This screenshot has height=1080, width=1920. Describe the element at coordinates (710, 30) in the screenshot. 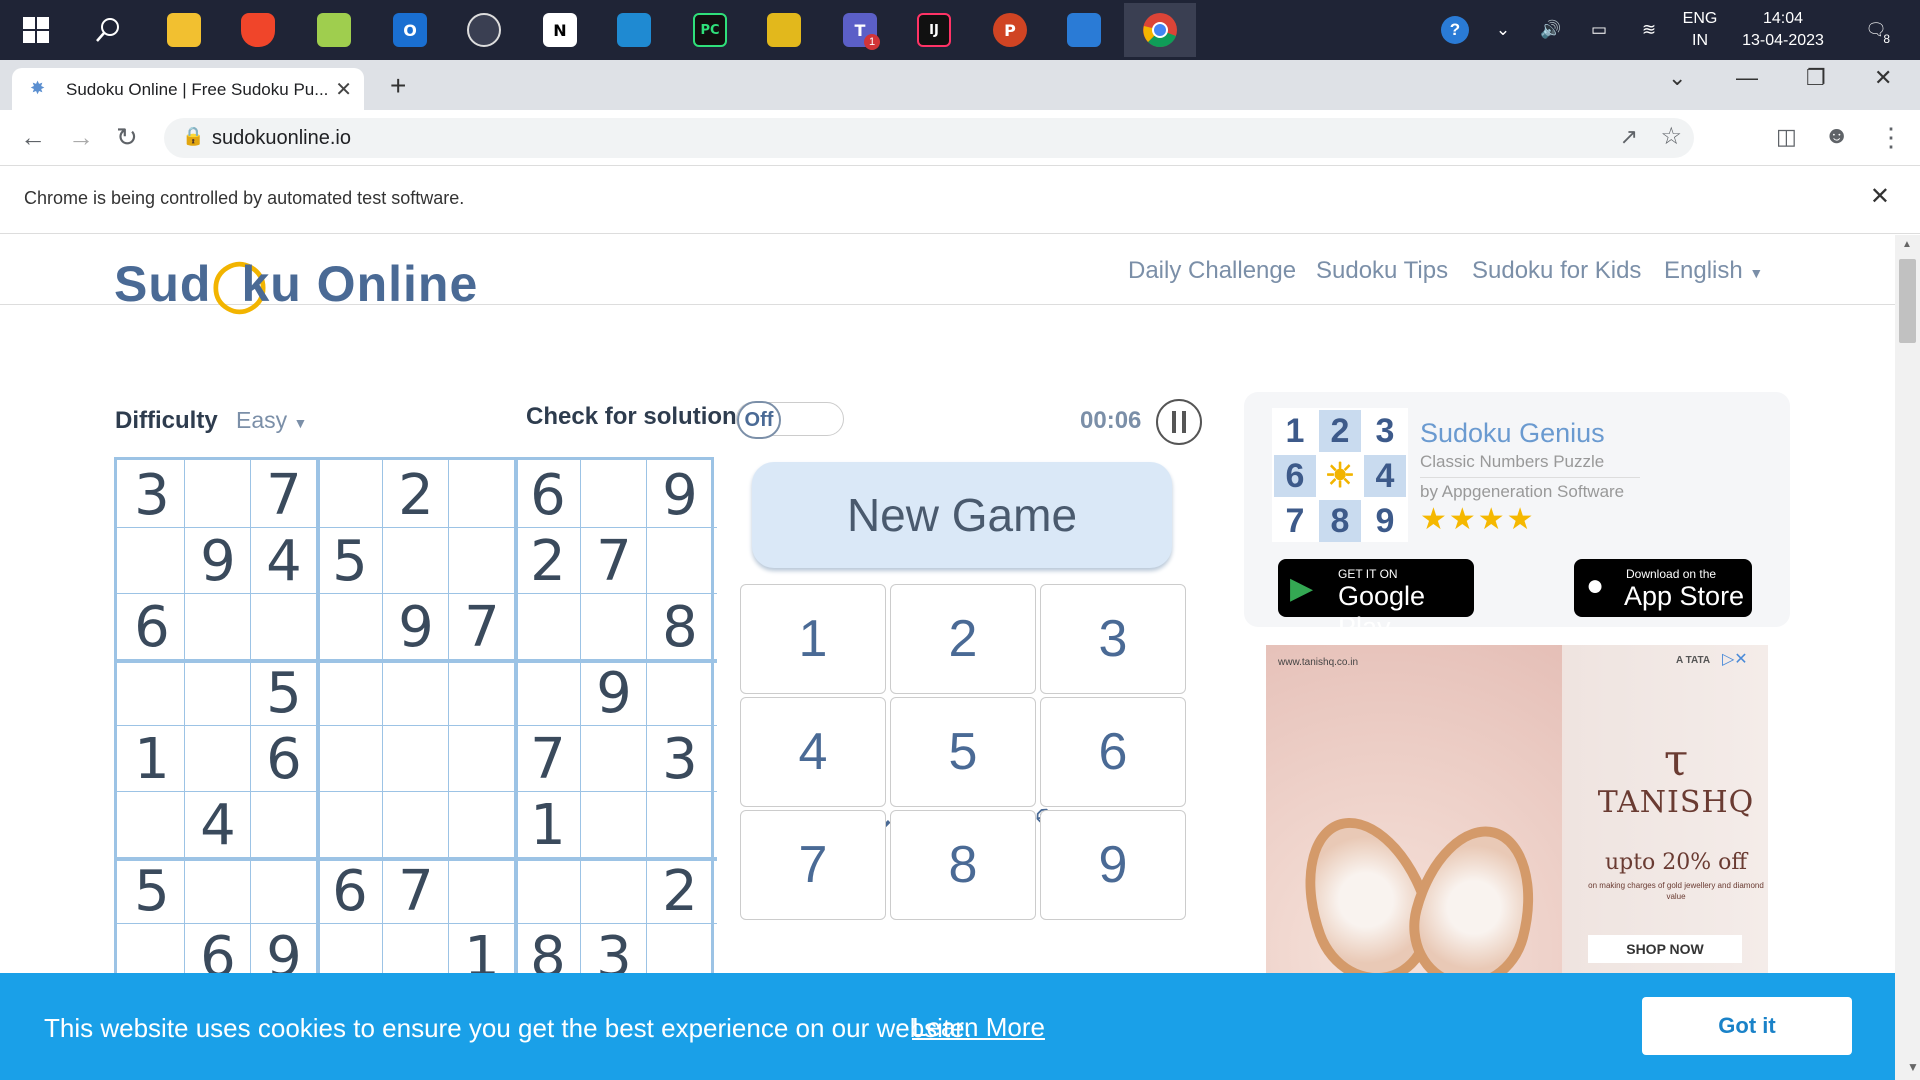

I see `pycharm-icon: PC` at that location.